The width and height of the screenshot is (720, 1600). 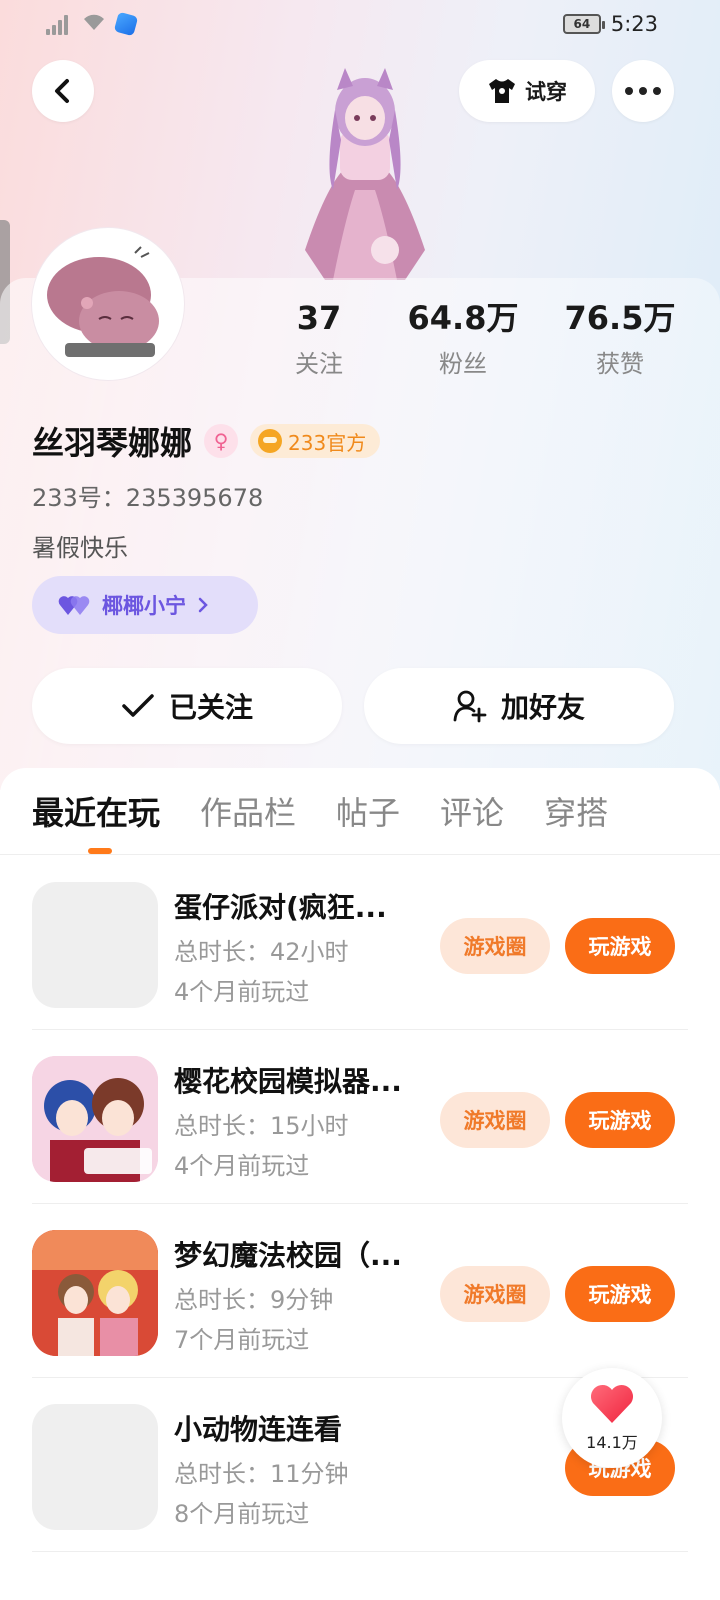 I want to click on game-duration: 总时长：15小时, so click(x=261, y=1126).